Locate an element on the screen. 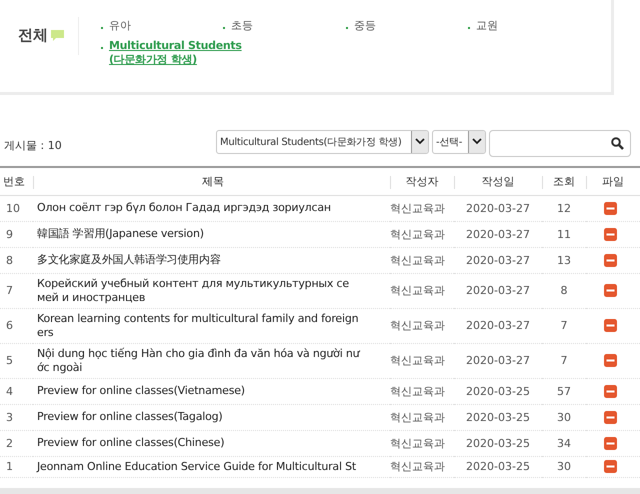 Image resolution: width=640 pixels, height=494 pixels. post-title-link: Preview for online classes(Vietnamese) is located at coordinates (213, 391).